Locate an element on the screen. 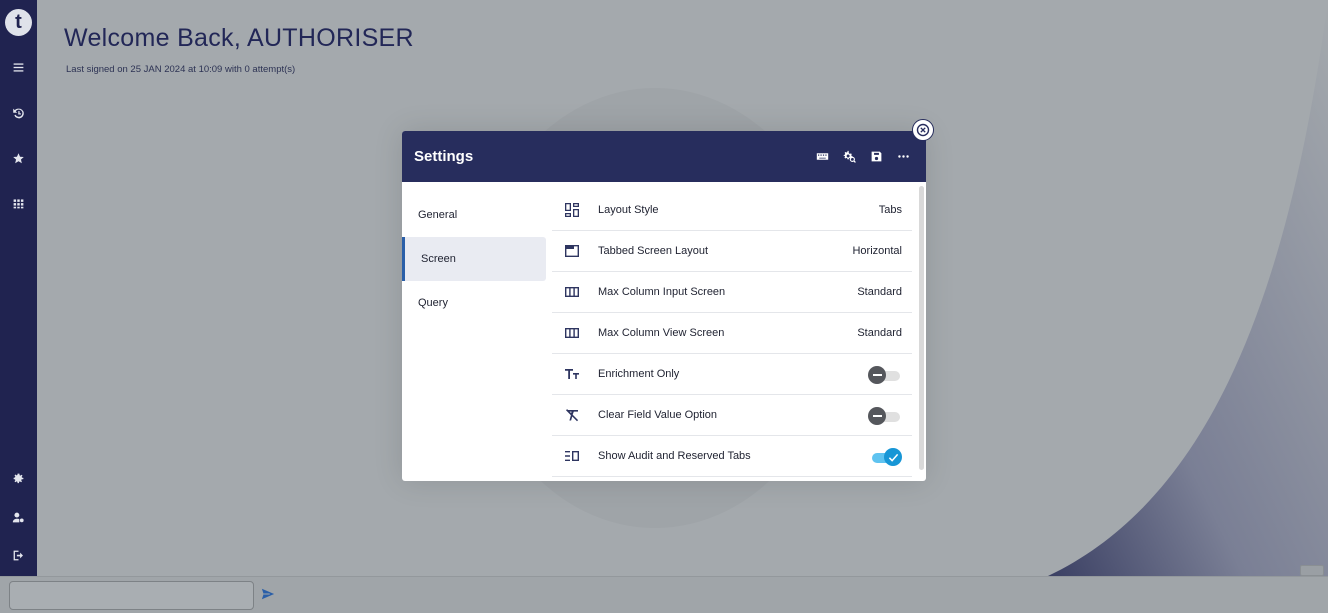  dialog-title: Settings is located at coordinates (444, 156).